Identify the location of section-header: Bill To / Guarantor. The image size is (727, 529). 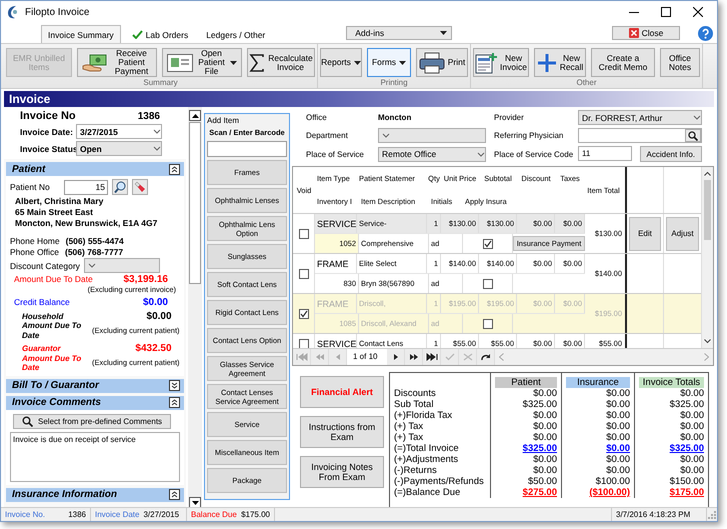
(95, 385).